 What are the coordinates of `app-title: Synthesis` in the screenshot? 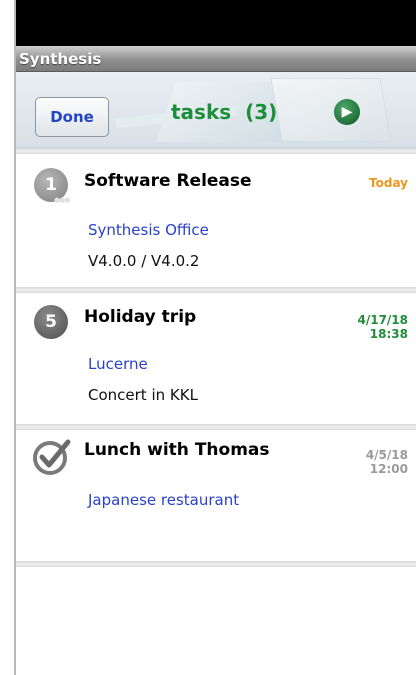 It's located at (60, 59).